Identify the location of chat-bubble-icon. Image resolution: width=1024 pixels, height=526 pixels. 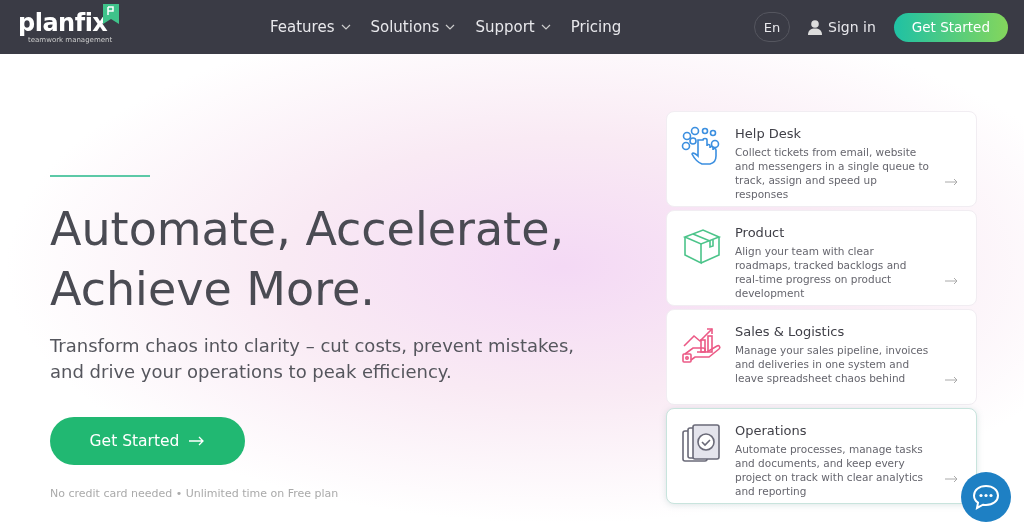
(986, 497).